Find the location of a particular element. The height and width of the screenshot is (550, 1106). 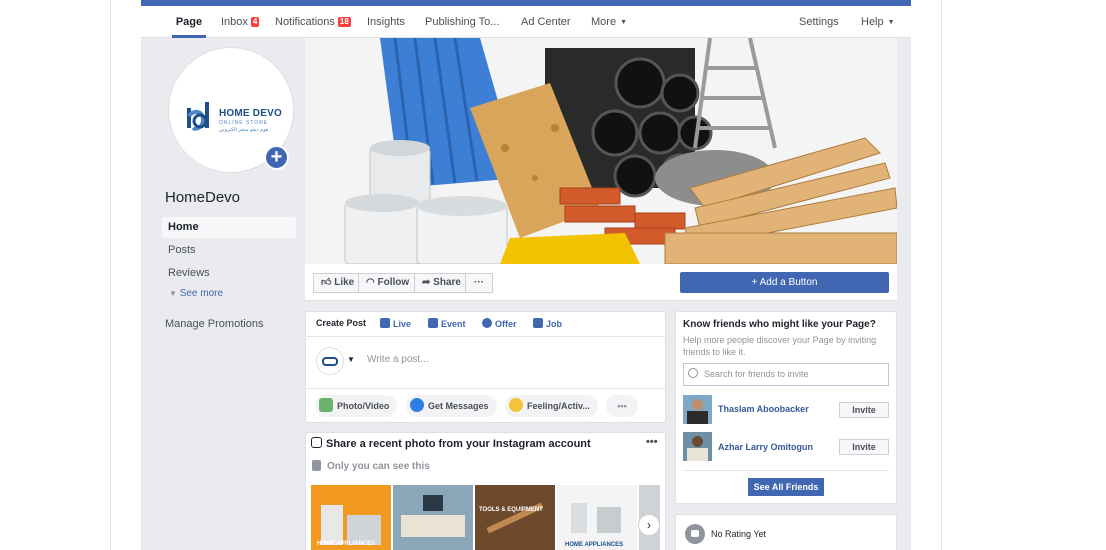

tab-more: More ▼ is located at coordinates (609, 22).